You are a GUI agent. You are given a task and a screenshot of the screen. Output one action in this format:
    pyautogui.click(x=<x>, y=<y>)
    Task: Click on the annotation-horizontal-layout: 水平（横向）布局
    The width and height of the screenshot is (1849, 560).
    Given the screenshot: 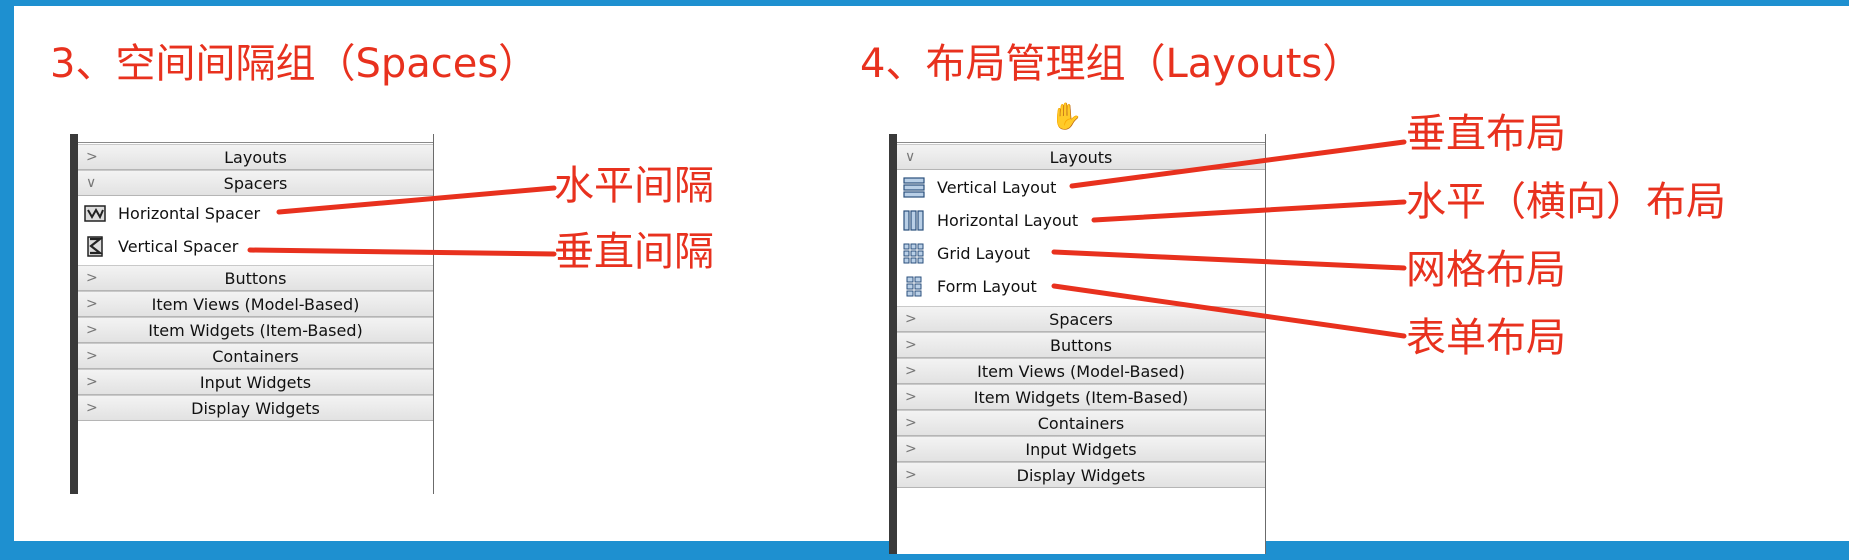 What is the action you would take?
    pyautogui.click(x=1566, y=202)
    